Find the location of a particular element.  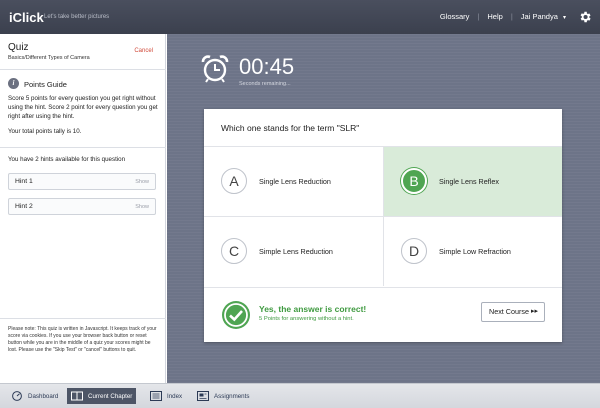

bottom-item-dashboard: Dashboard is located at coordinates (34, 396).